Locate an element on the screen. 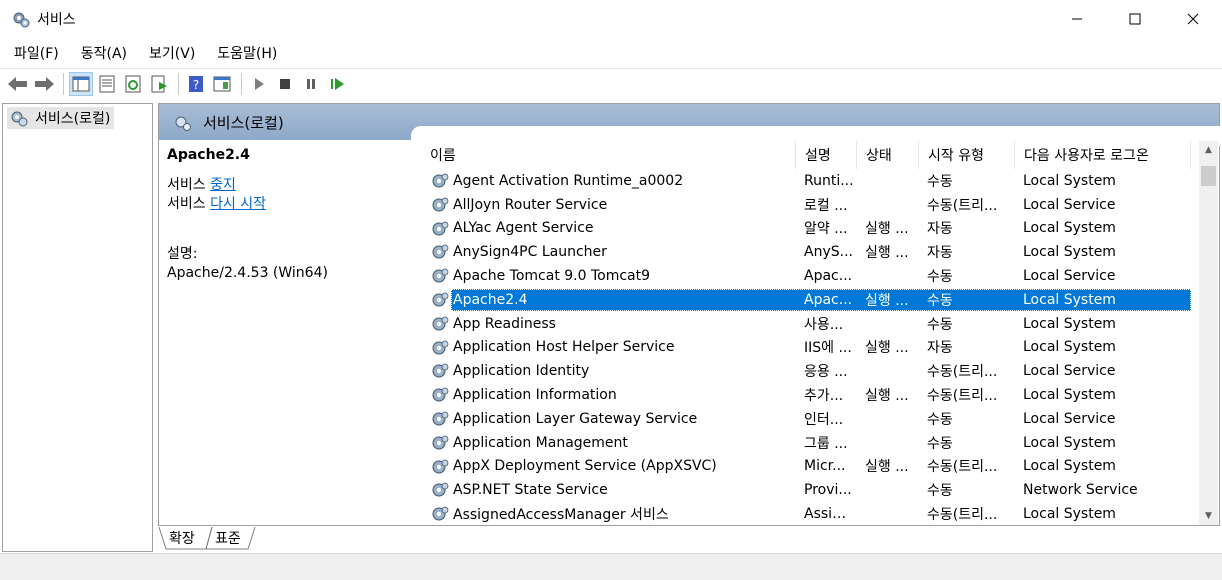 The image size is (1222, 580). description-label: 설명: is located at coordinates (182, 254).